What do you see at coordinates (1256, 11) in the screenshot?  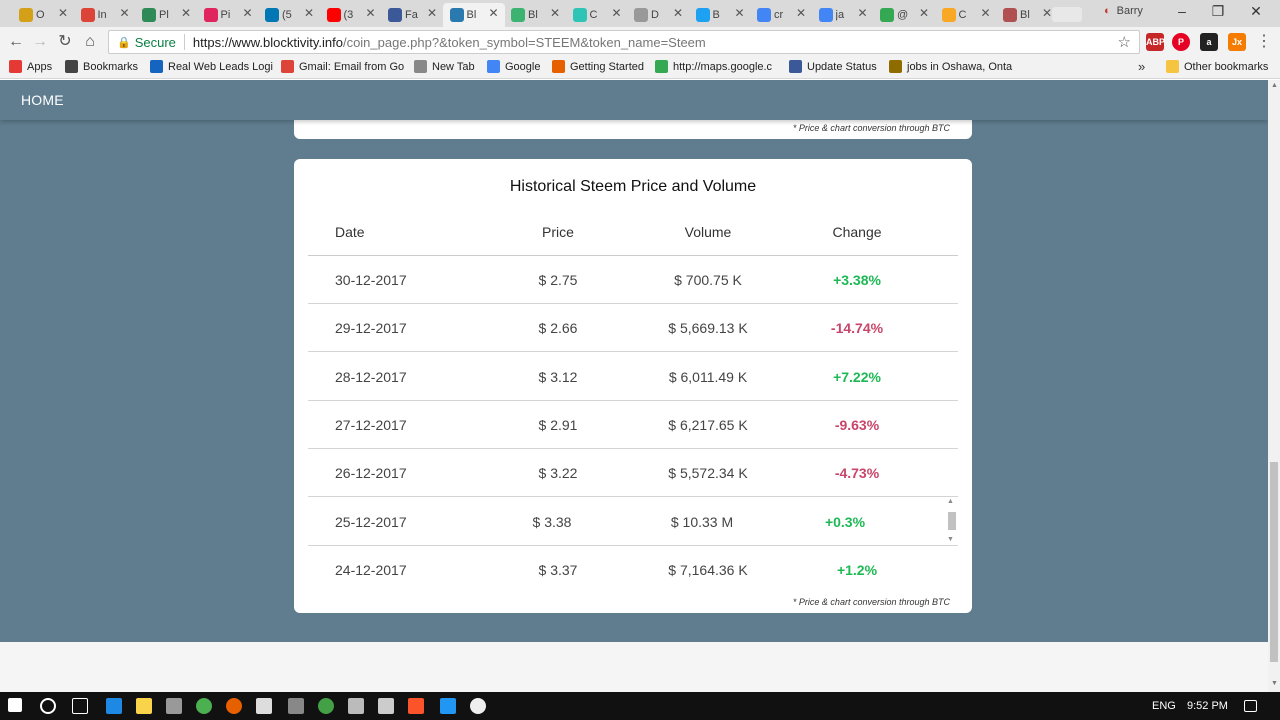 I see `close-window-icon: ✕` at bounding box center [1256, 11].